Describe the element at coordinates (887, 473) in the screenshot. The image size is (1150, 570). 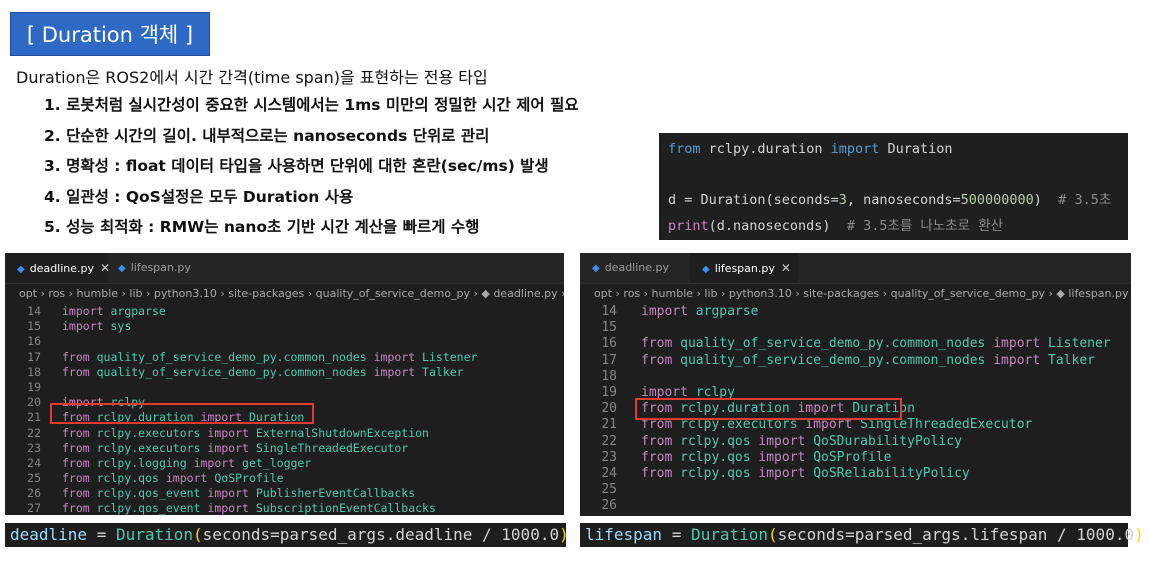
I see `imported-name: QoSReliabilityPolicy` at that location.